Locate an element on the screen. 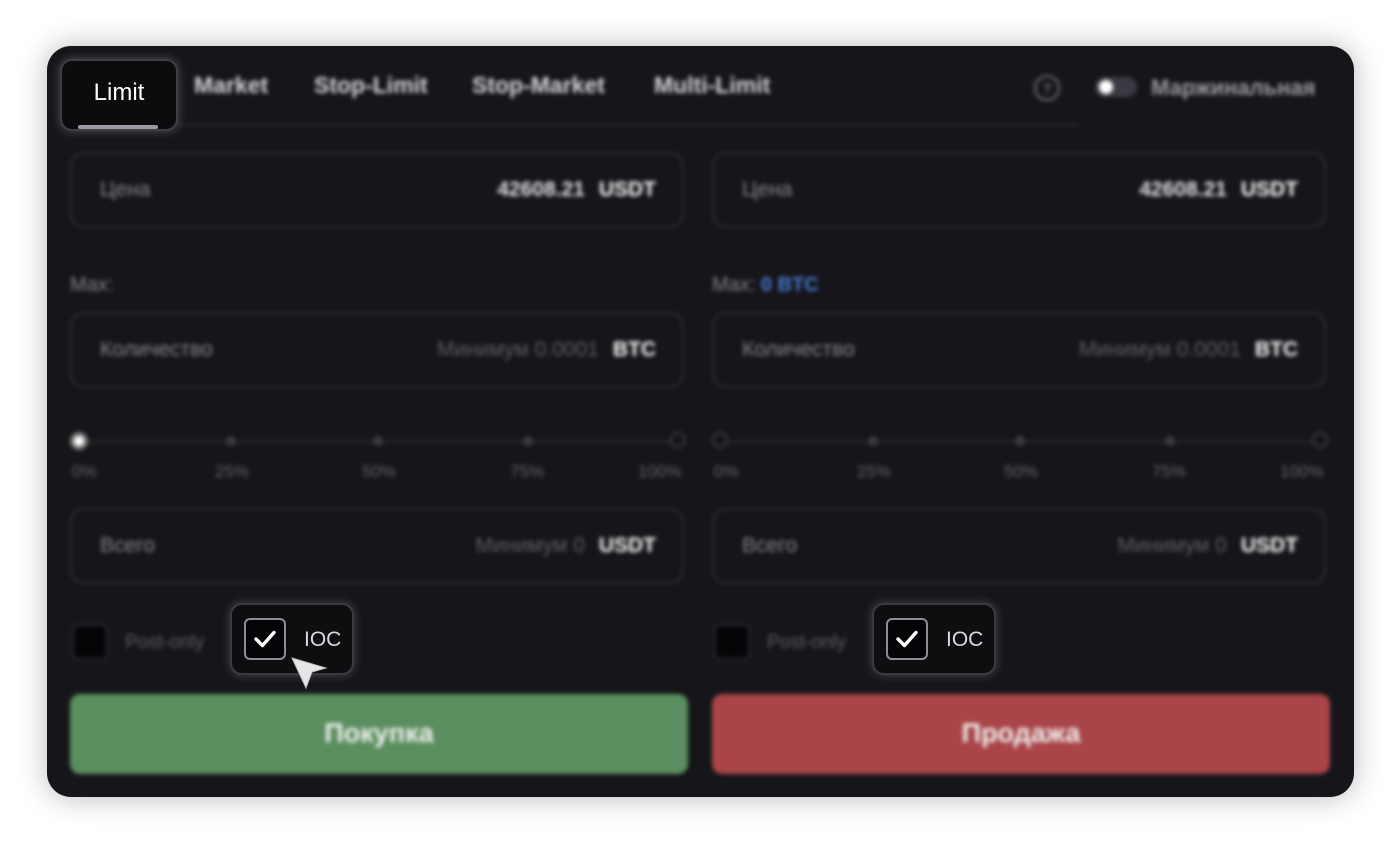 The image size is (1400, 844). sell-max-value: 0 BTC is located at coordinates (789, 285).